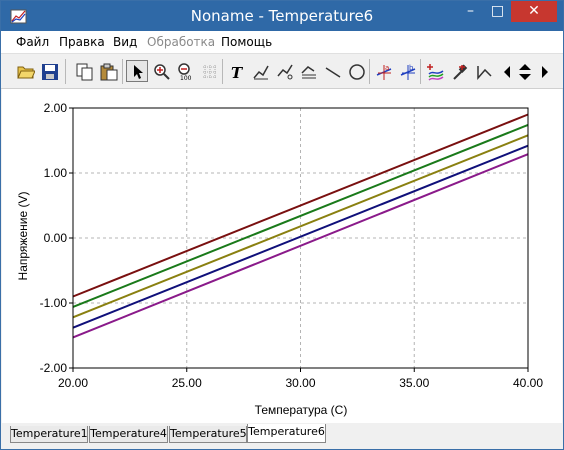 This screenshot has height=450, width=564. I want to click on tab-temperature6: Temperature6, so click(286, 433).